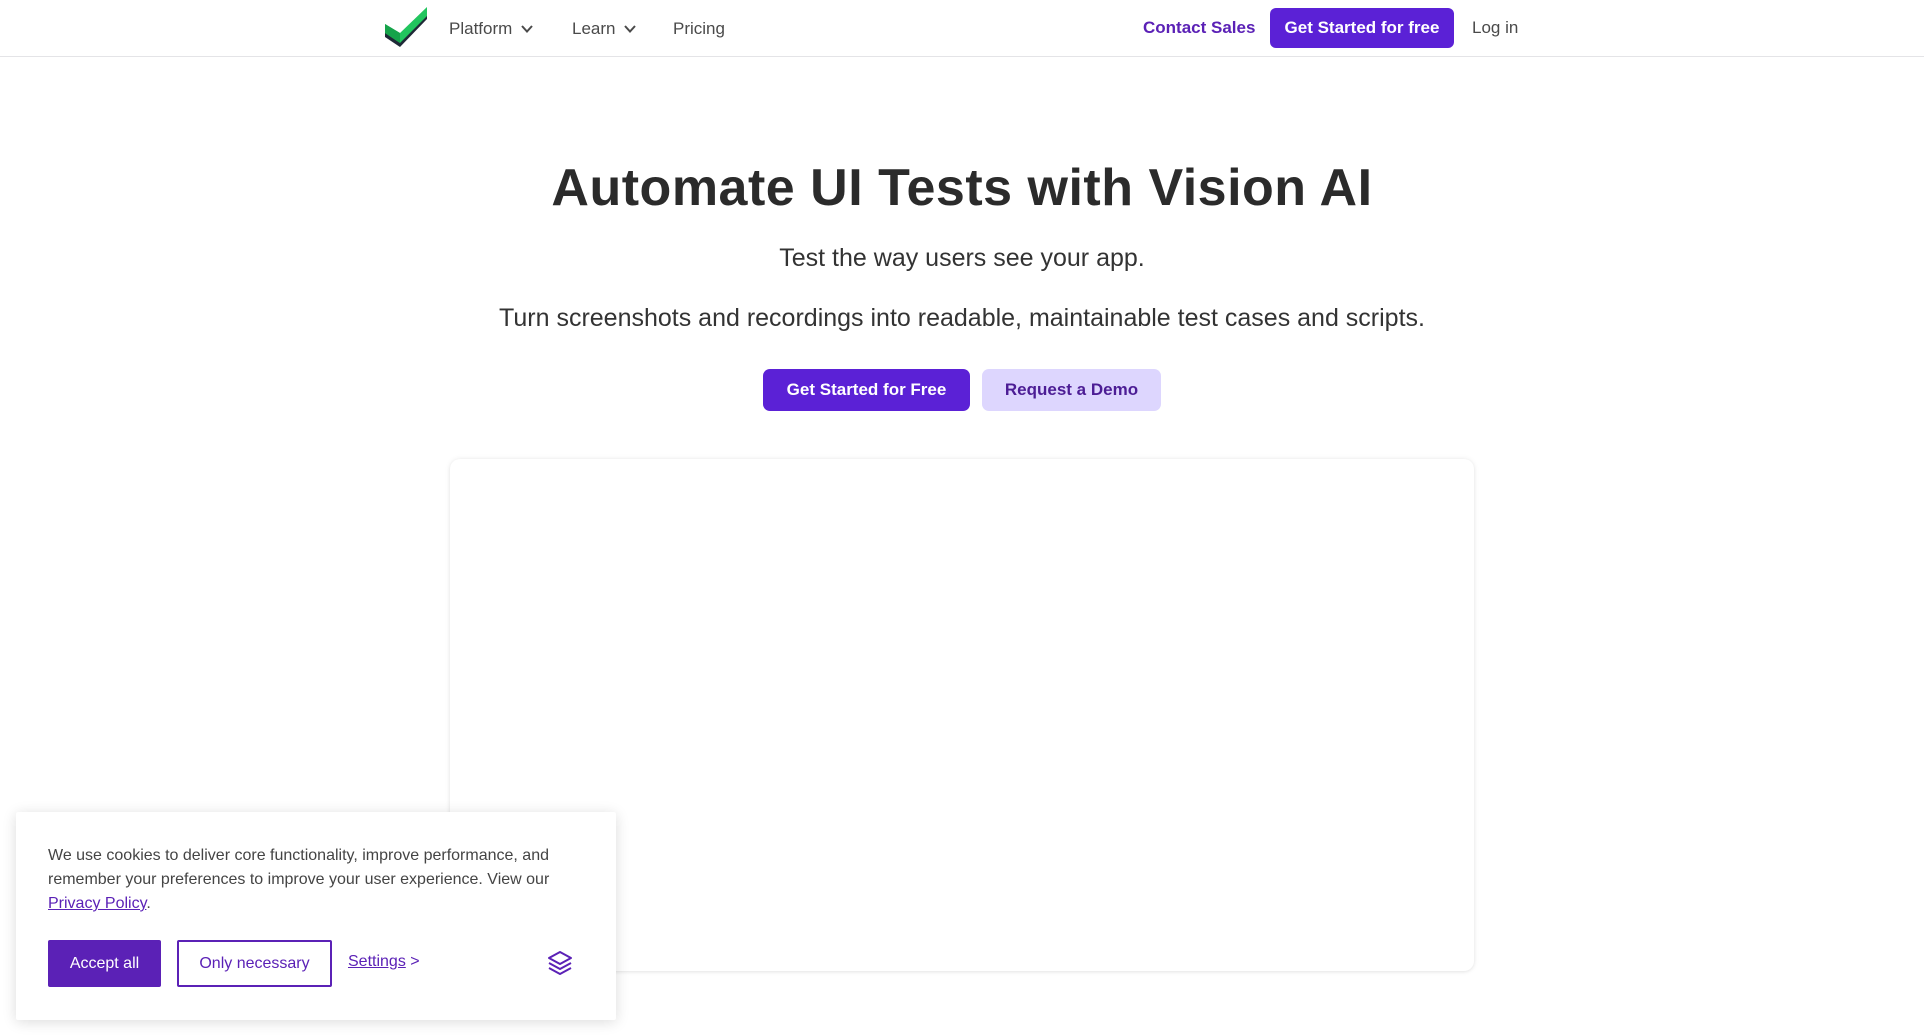 The image size is (1924, 1036). What do you see at coordinates (97, 903) in the screenshot?
I see `privacy-policy-link: Privacy Policy` at bounding box center [97, 903].